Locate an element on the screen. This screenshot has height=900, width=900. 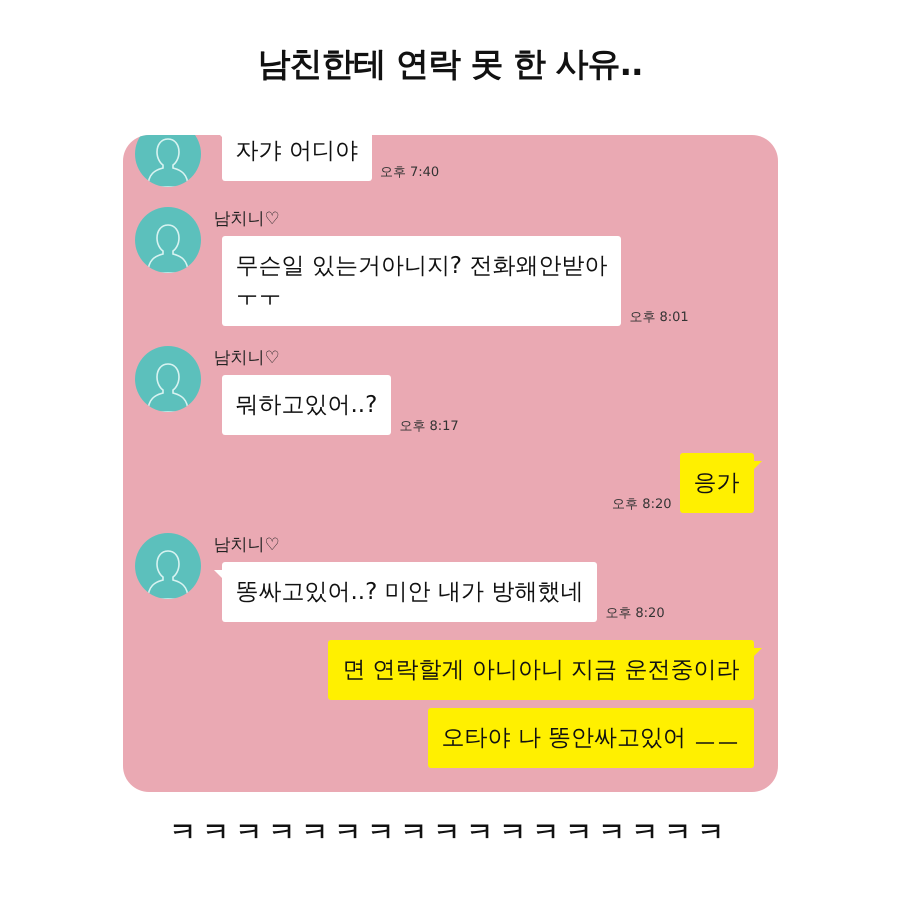
message-time: 오후 7:40 is located at coordinates (410, 172).